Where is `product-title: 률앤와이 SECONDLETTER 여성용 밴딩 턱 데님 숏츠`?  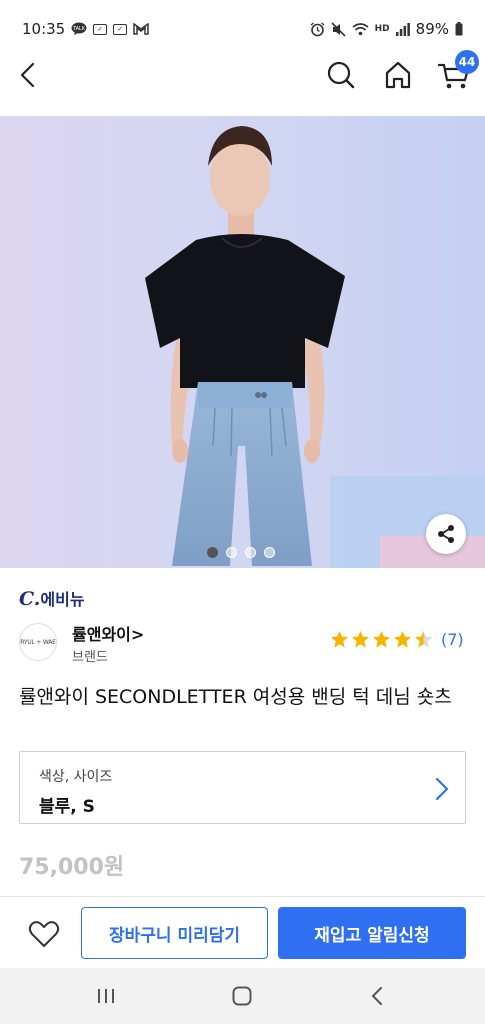
product-title: 률앤와이 SECONDLETTER 여성용 밴딩 턱 데님 숏츠 is located at coordinates (235, 697).